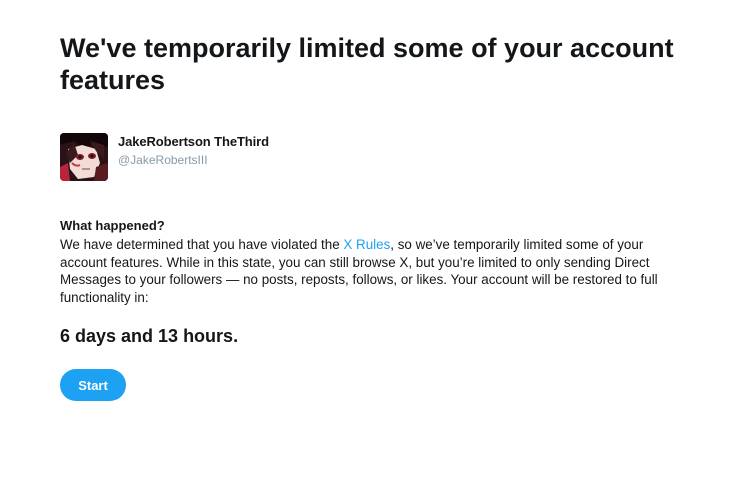  I want to click on anime-character-avatar-icon, so click(84, 157).